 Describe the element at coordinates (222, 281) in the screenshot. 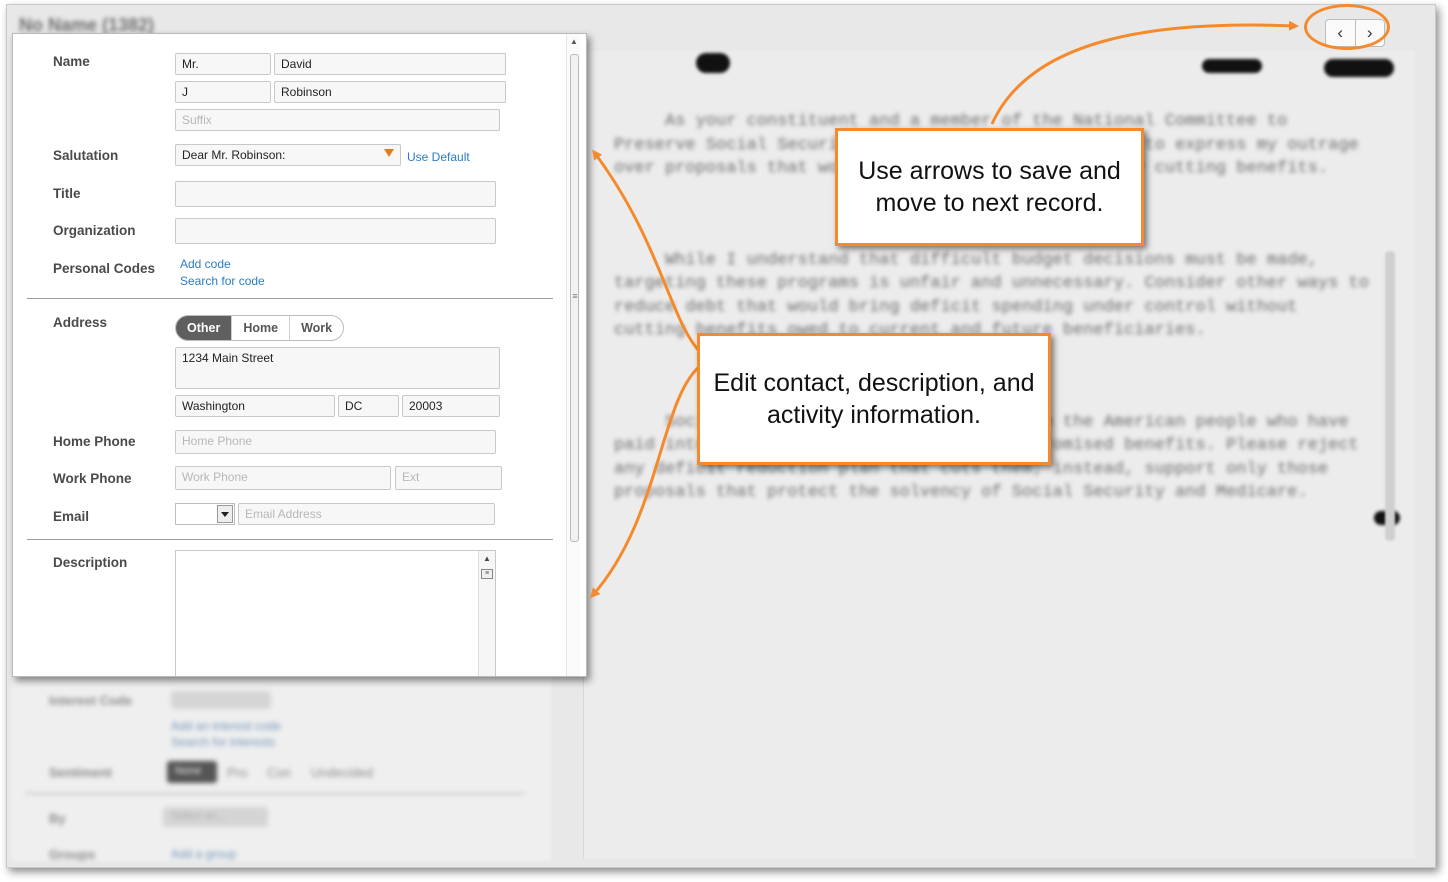

I see `search-code-link: Search for code` at that location.